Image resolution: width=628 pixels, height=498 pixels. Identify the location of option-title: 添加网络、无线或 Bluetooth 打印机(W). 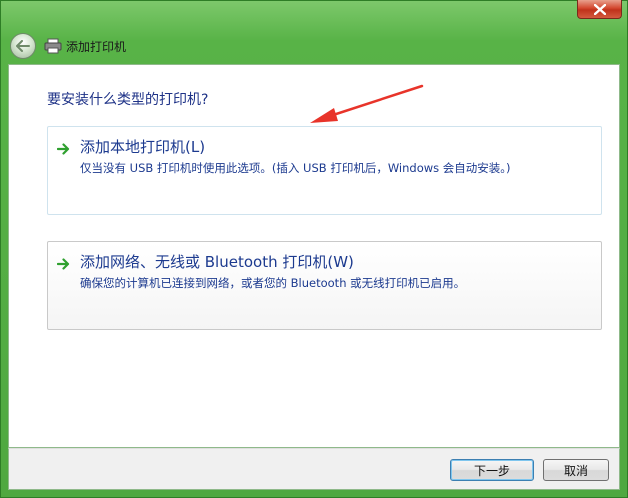
(217, 262).